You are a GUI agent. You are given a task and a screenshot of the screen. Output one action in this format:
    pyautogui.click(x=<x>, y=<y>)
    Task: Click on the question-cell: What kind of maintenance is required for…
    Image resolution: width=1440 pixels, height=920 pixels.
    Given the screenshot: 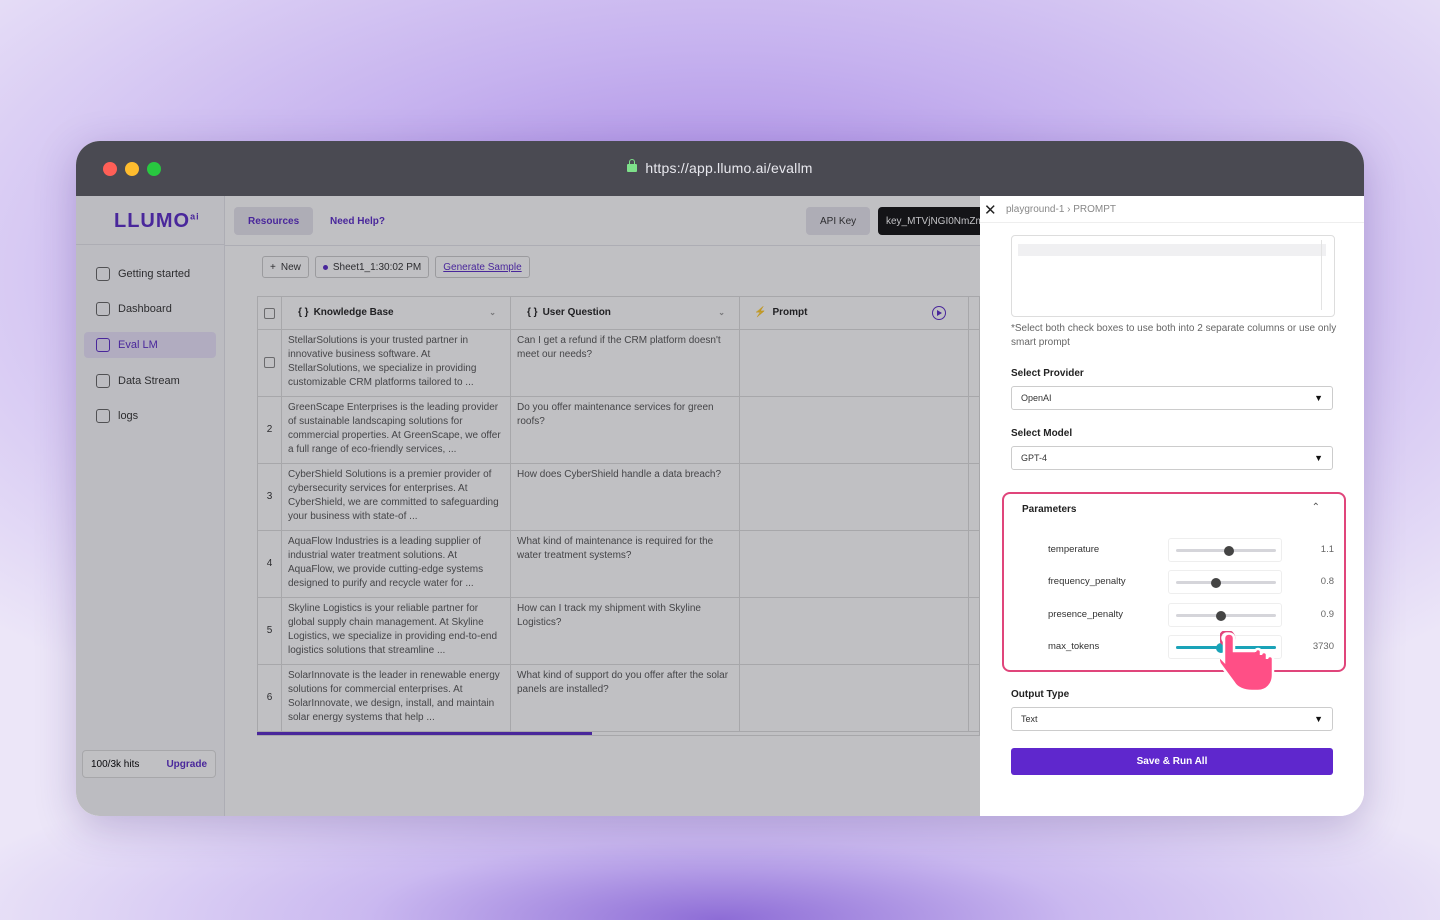 What is the action you would take?
    pyautogui.click(x=625, y=563)
    